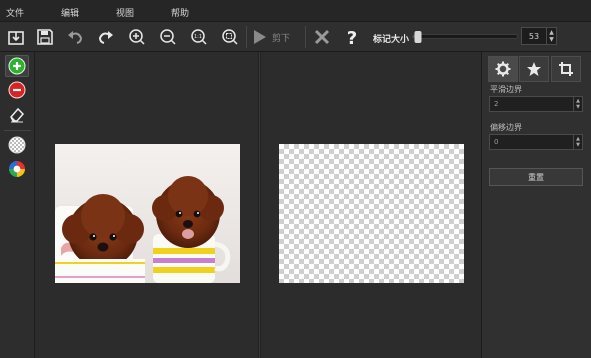 This screenshot has width=591, height=358. I want to click on add-mark-tool, so click(17, 66).